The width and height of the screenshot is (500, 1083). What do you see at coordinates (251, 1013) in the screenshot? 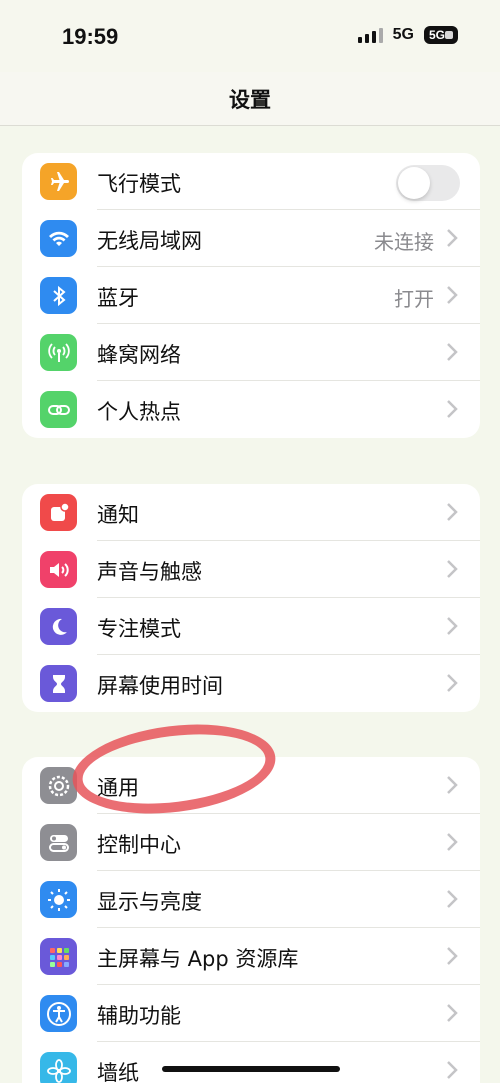
I see `settings-item-accessibility: 辅助功能` at bounding box center [251, 1013].